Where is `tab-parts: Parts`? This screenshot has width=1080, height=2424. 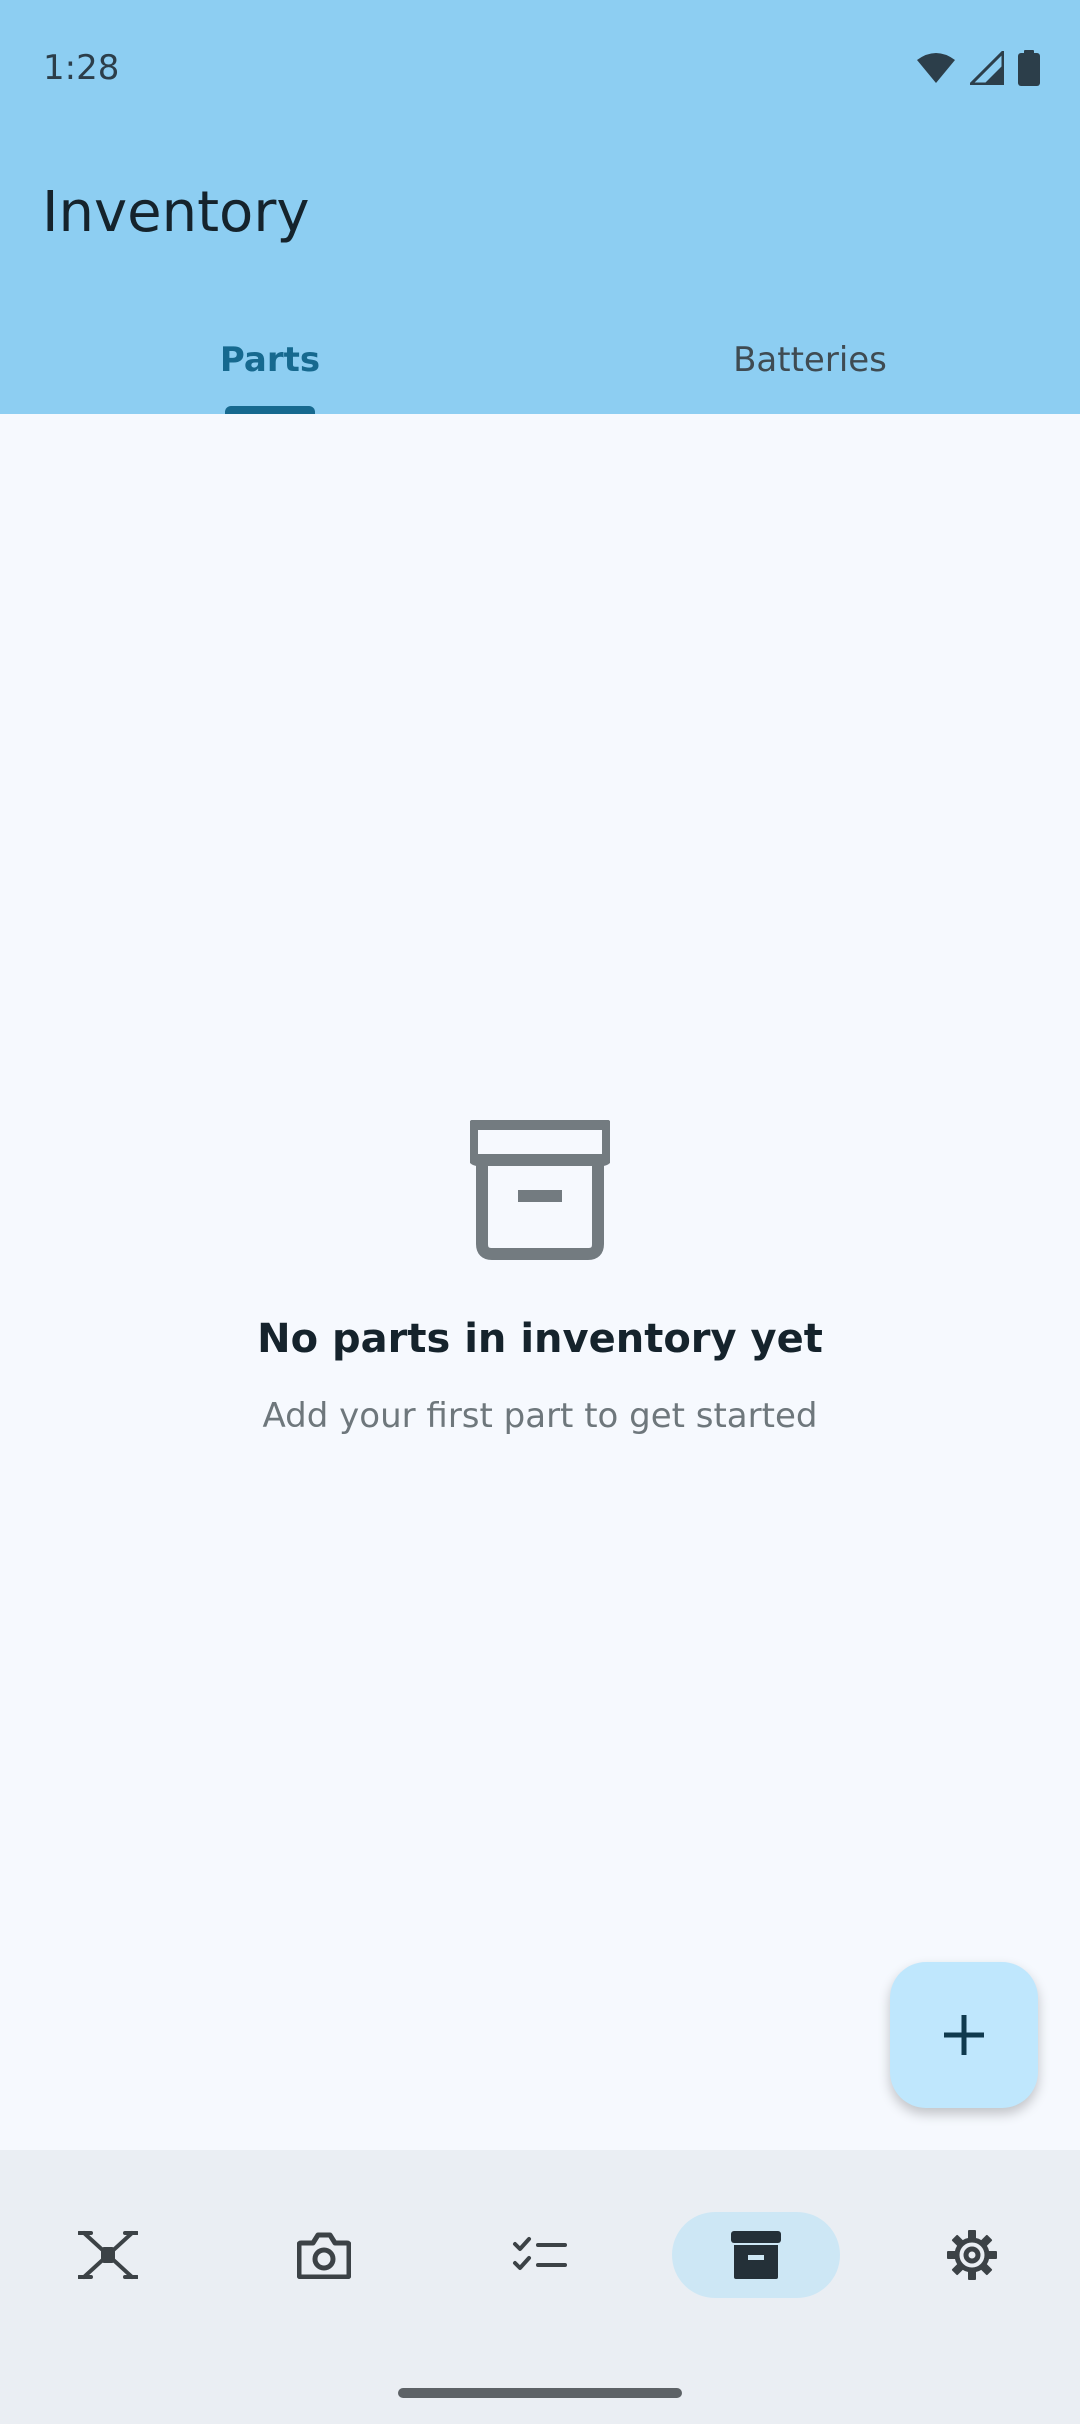 tab-parts: Parts is located at coordinates (270, 366).